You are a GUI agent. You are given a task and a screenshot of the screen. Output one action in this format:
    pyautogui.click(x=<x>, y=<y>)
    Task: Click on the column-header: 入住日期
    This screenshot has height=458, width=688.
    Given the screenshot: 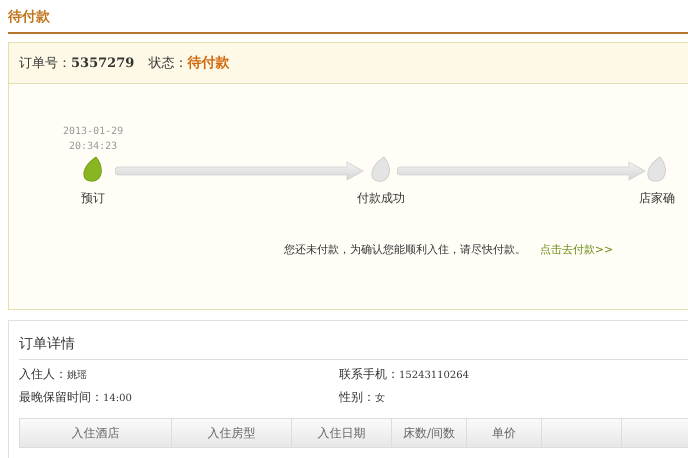 What is the action you would take?
    pyautogui.click(x=341, y=433)
    